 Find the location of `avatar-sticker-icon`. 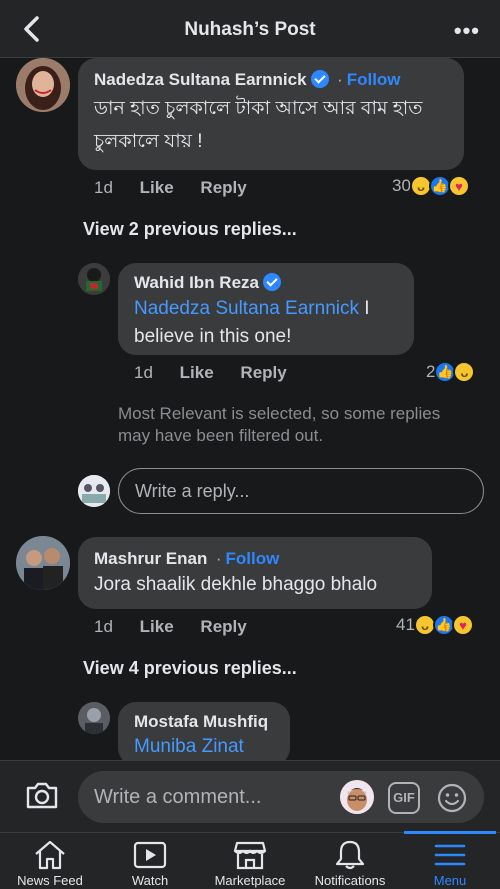

avatar-sticker-icon is located at coordinates (357, 797).